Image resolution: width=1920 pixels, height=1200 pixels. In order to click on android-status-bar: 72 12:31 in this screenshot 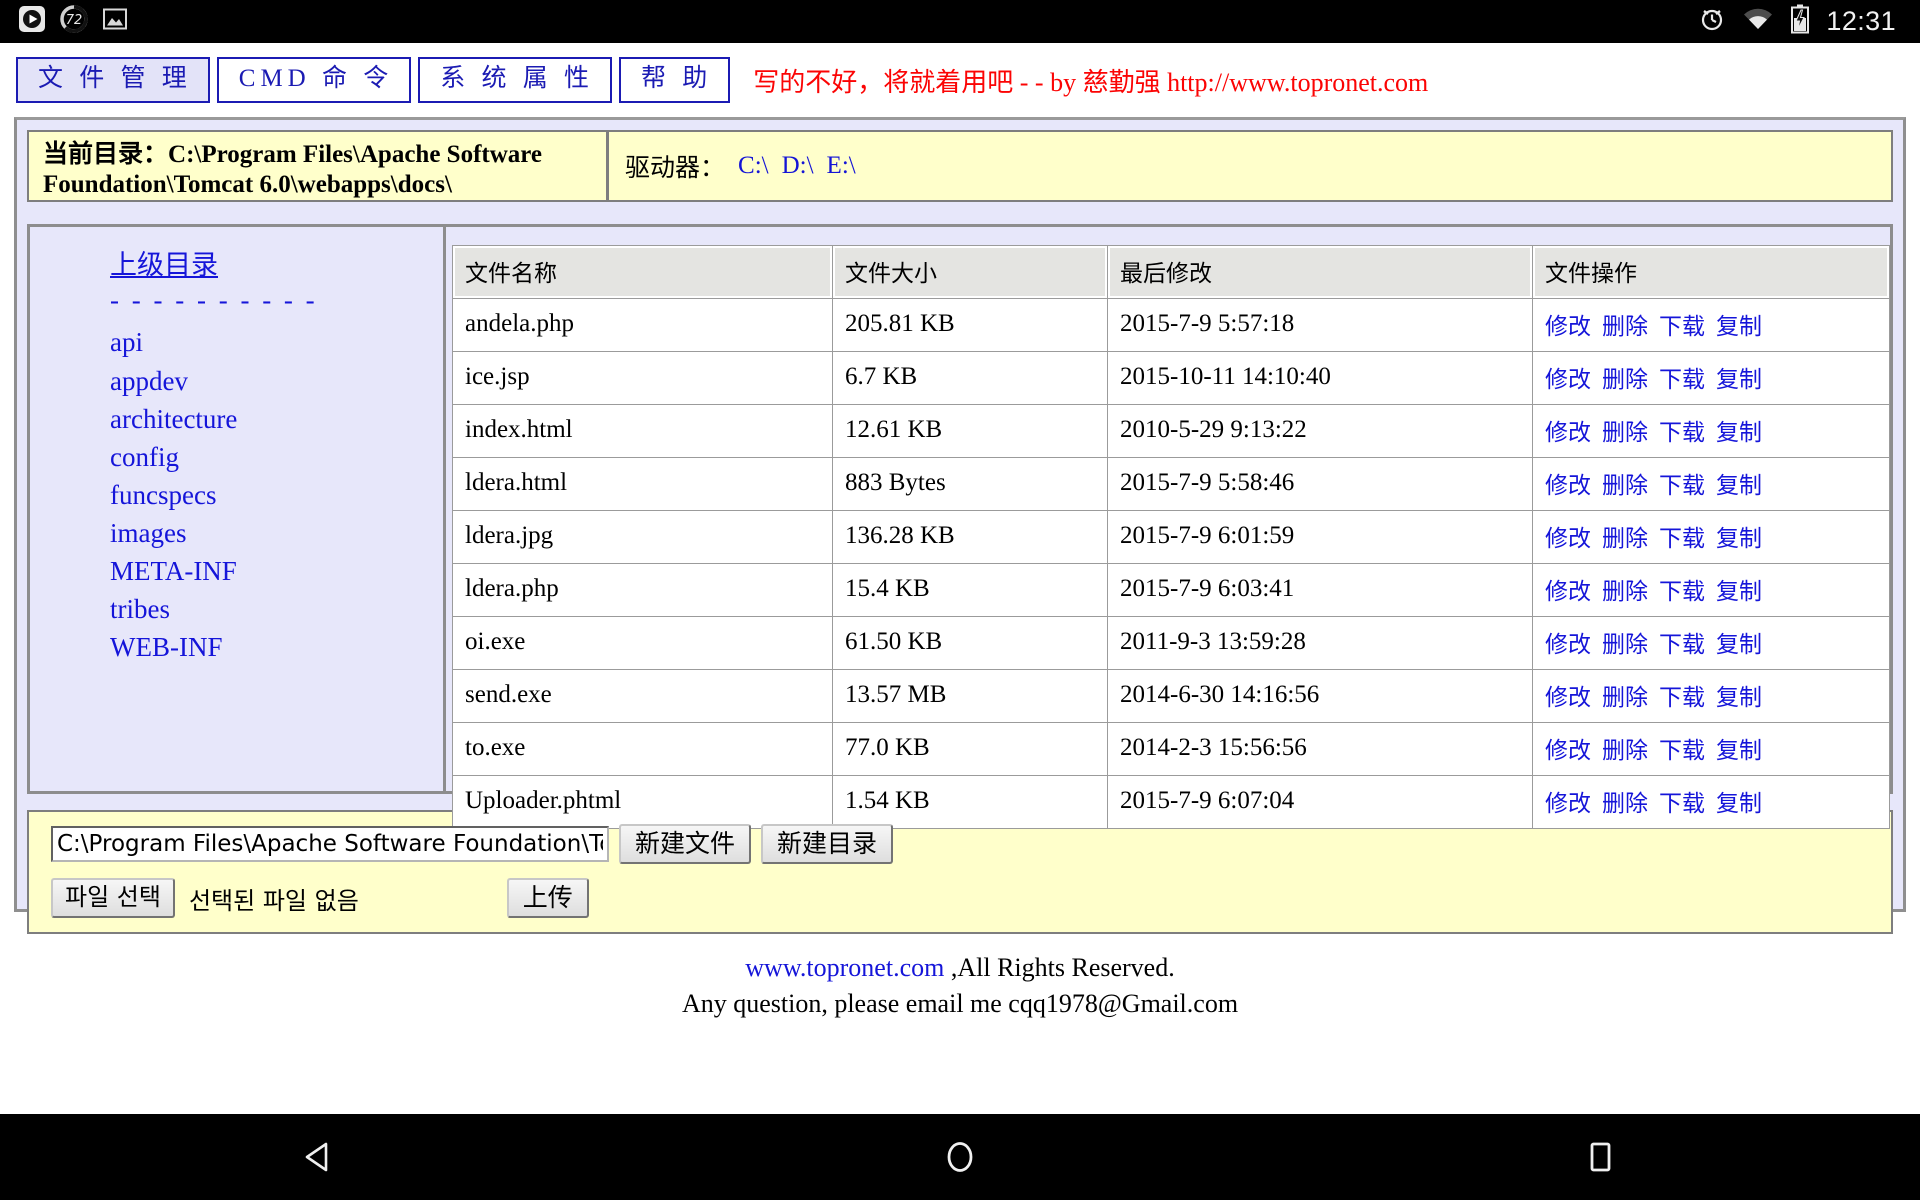, I will do `click(960, 21)`.